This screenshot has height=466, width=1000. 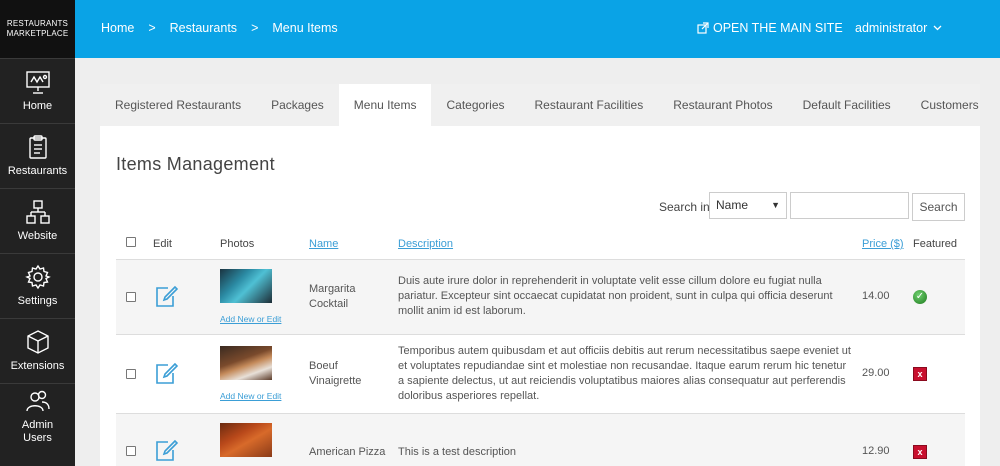 I want to click on header-edit: Edit, so click(x=162, y=244).